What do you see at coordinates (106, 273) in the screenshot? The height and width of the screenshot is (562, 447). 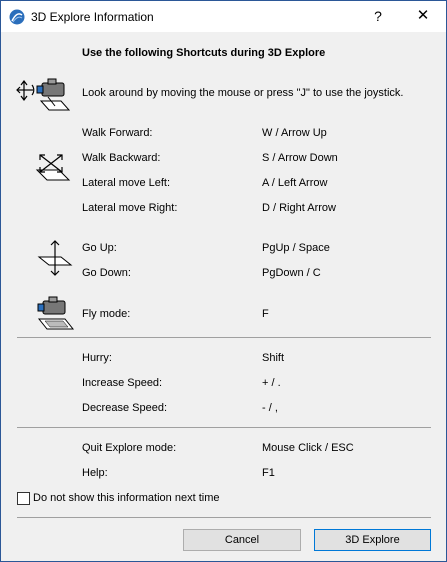 I see `go-down-label: Go Down:` at bounding box center [106, 273].